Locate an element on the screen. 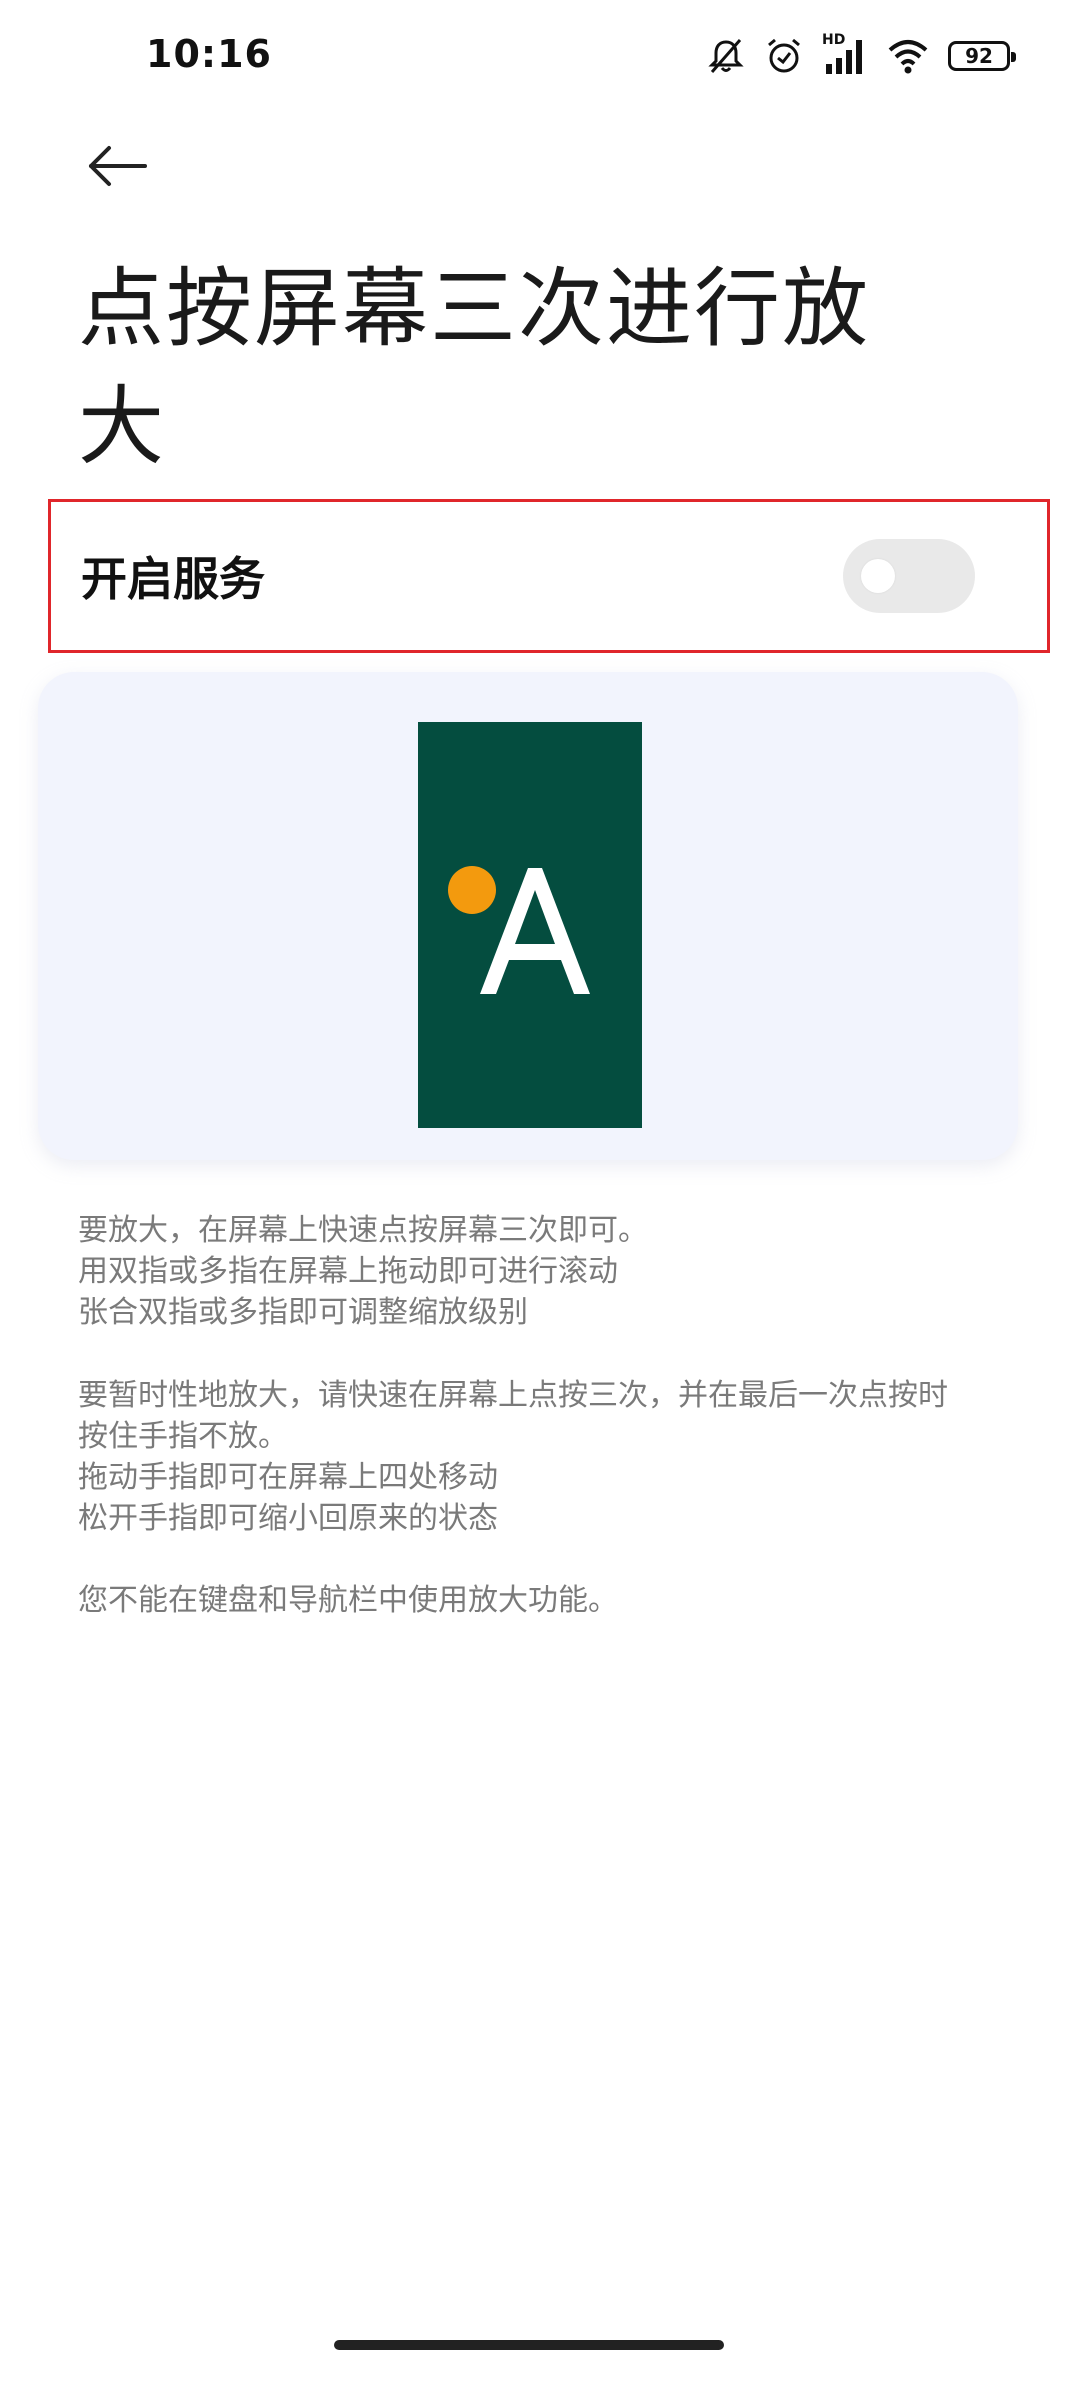 This screenshot has height=2400, width=1080. description-line: 您不能在键盘和导航栏中使用放大功能。 is located at coordinates (348, 1600).